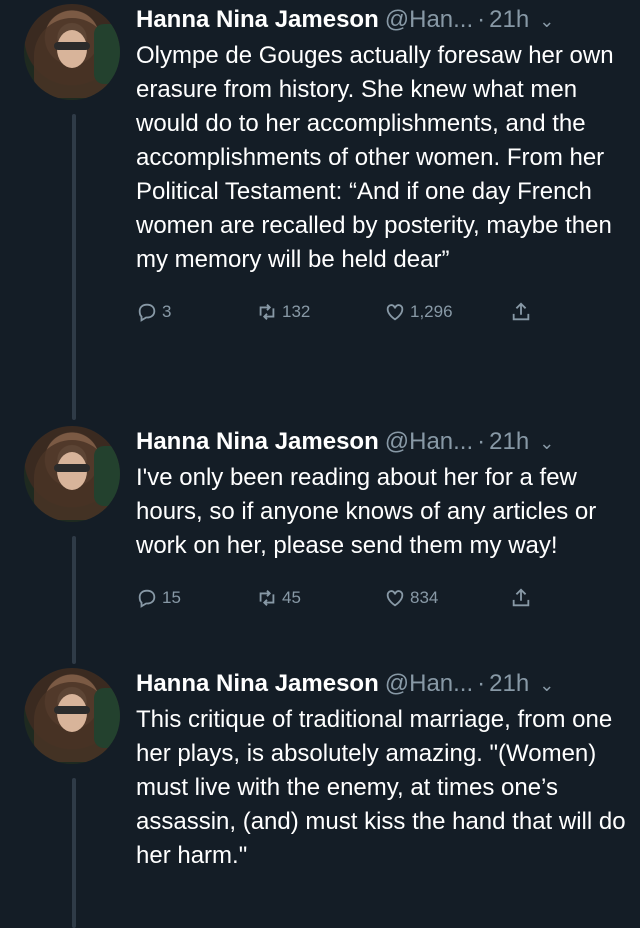 Image resolution: width=640 pixels, height=928 pixels. I want to click on tweet-actions: 15 45 834, so click(382, 598).